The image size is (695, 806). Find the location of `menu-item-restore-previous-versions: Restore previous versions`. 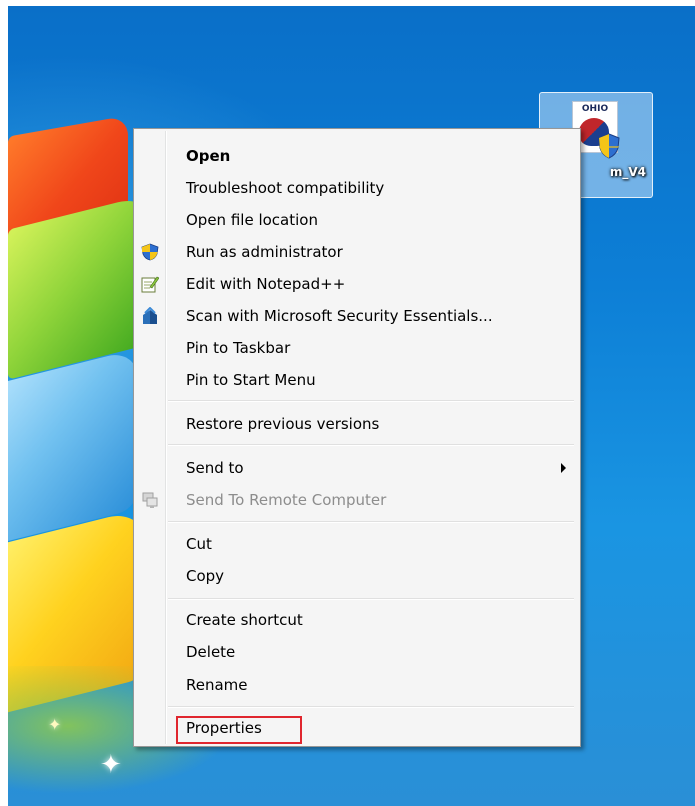

menu-item-restore-previous-versions: Restore previous versions is located at coordinates (357, 424).